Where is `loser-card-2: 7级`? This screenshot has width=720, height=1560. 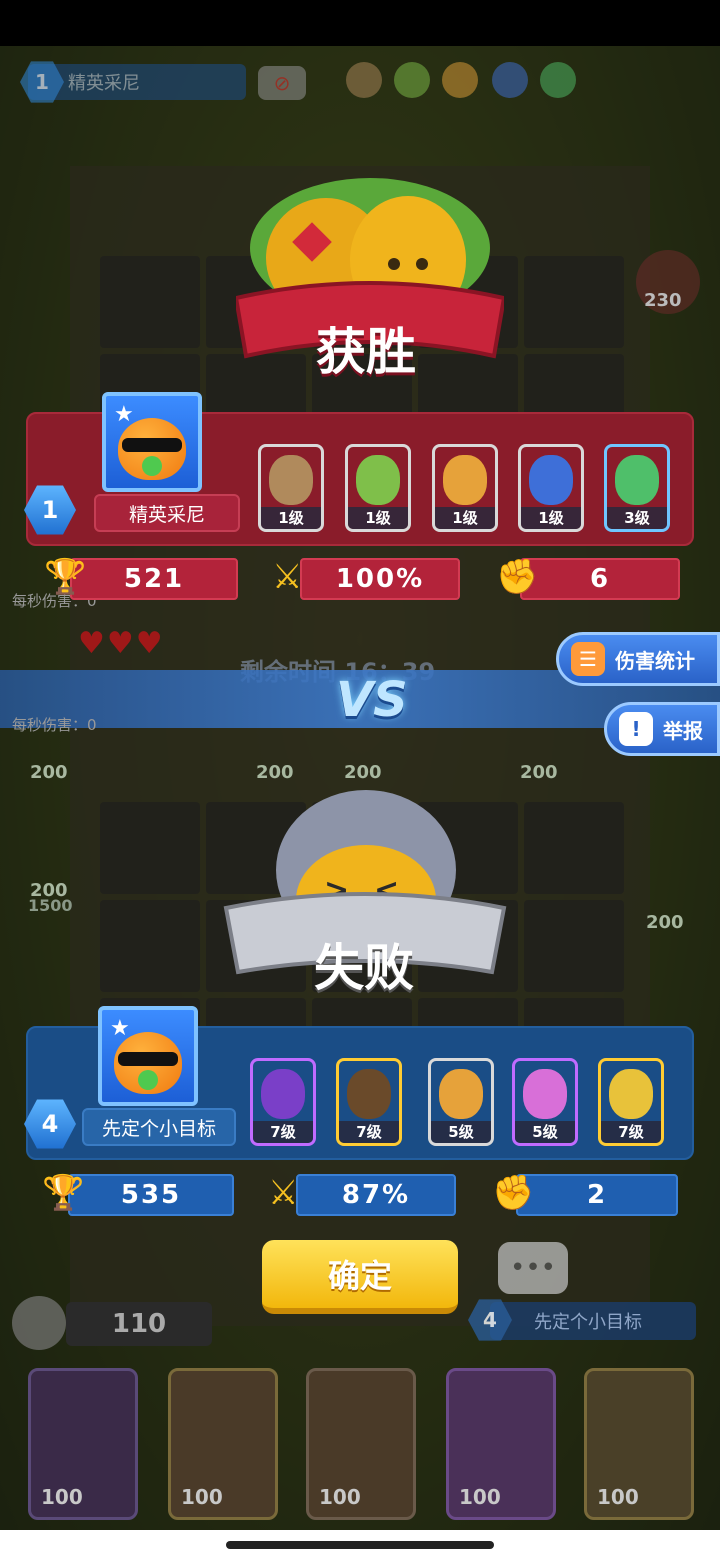
loser-card-2: 7级 is located at coordinates (369, 1102).